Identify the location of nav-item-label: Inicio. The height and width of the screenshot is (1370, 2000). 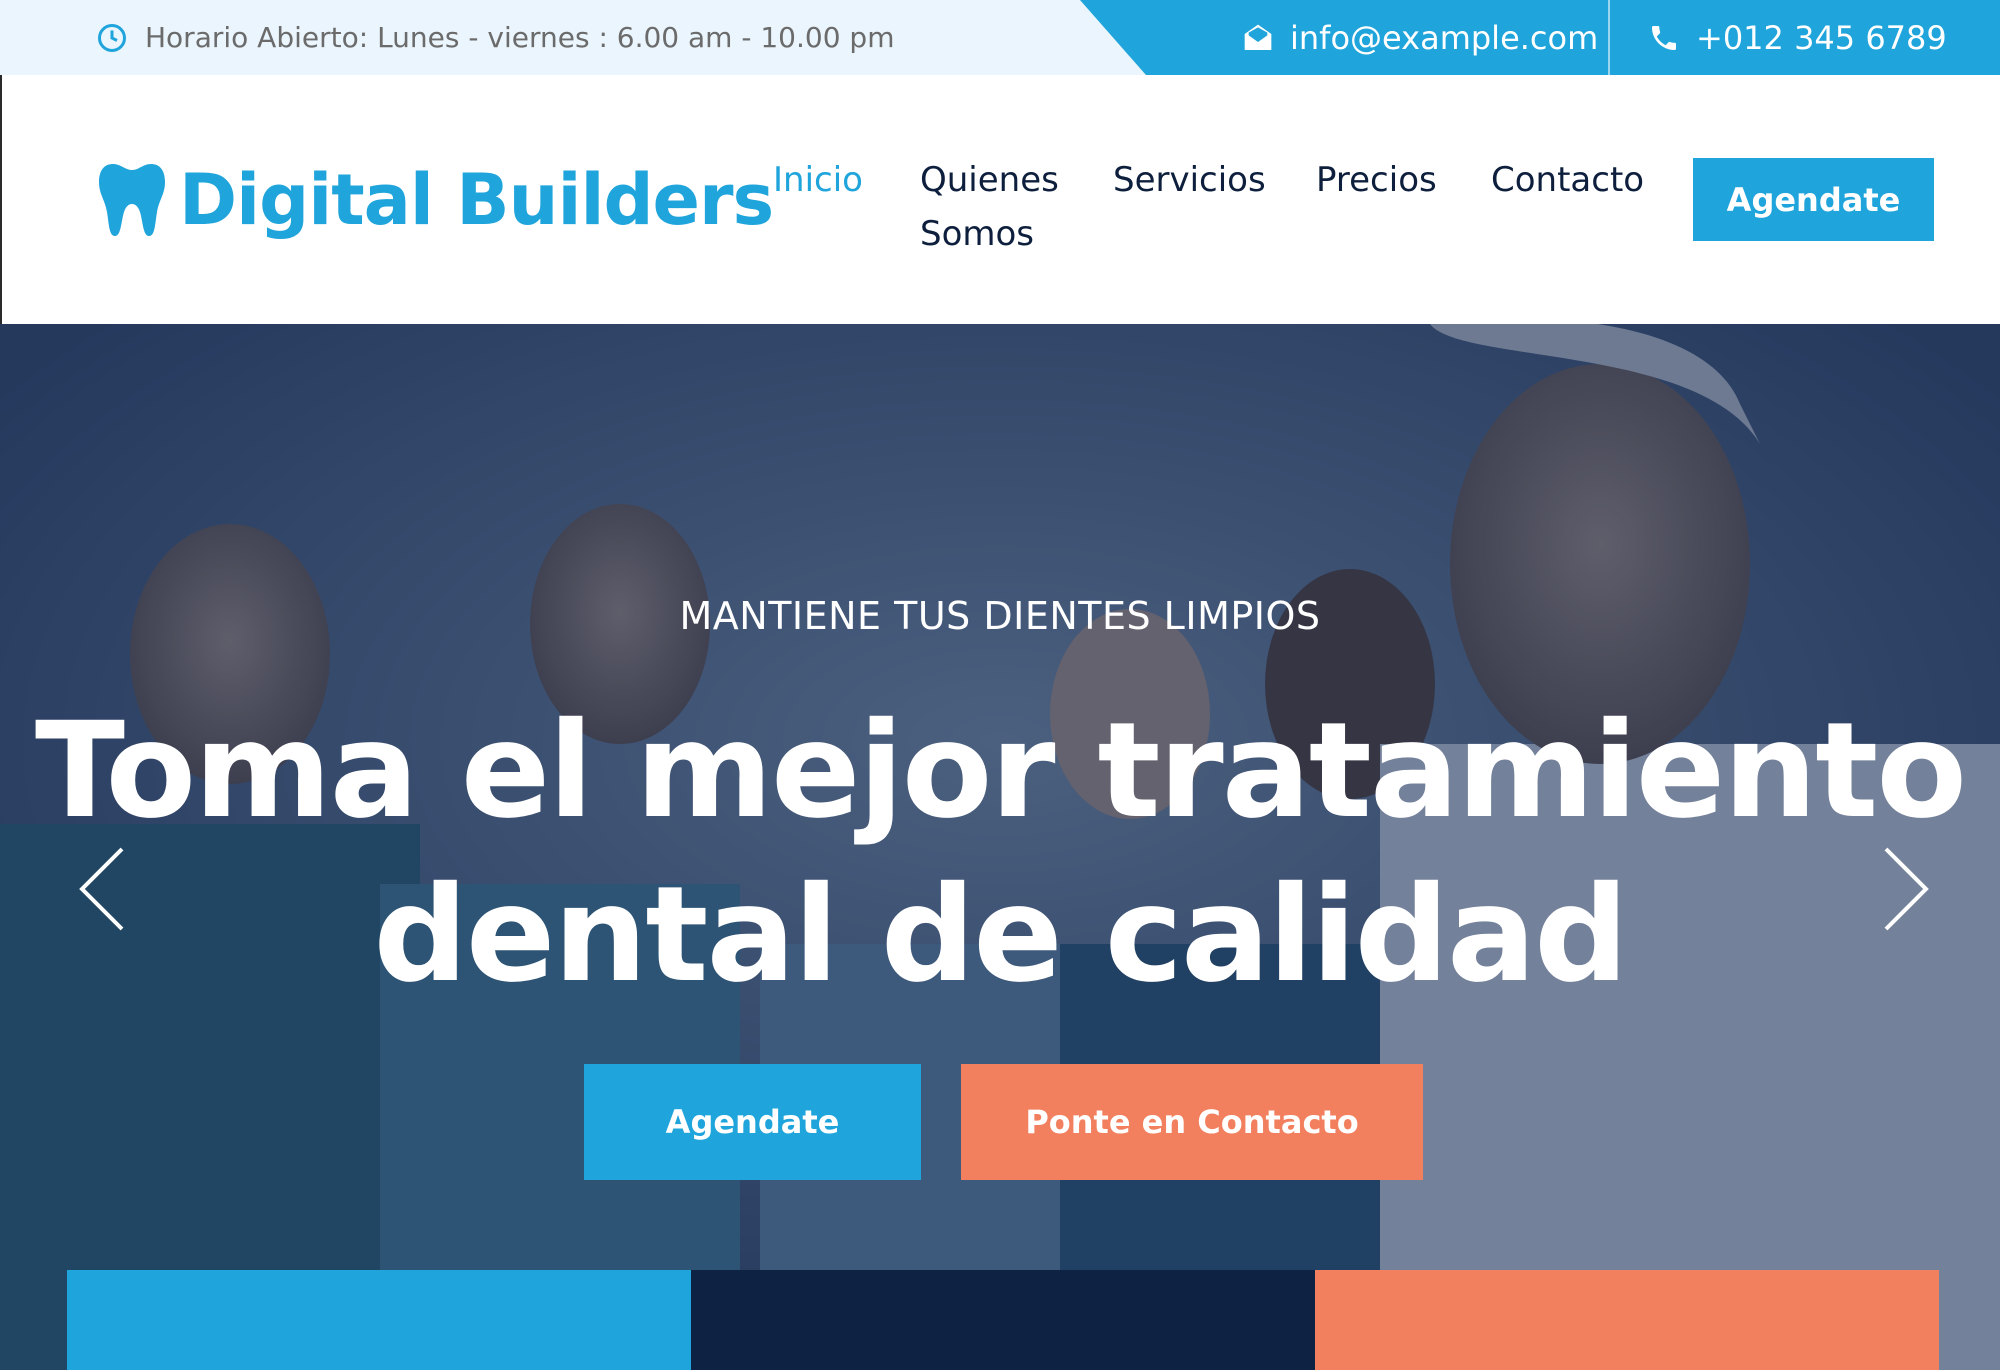
(818, 180).